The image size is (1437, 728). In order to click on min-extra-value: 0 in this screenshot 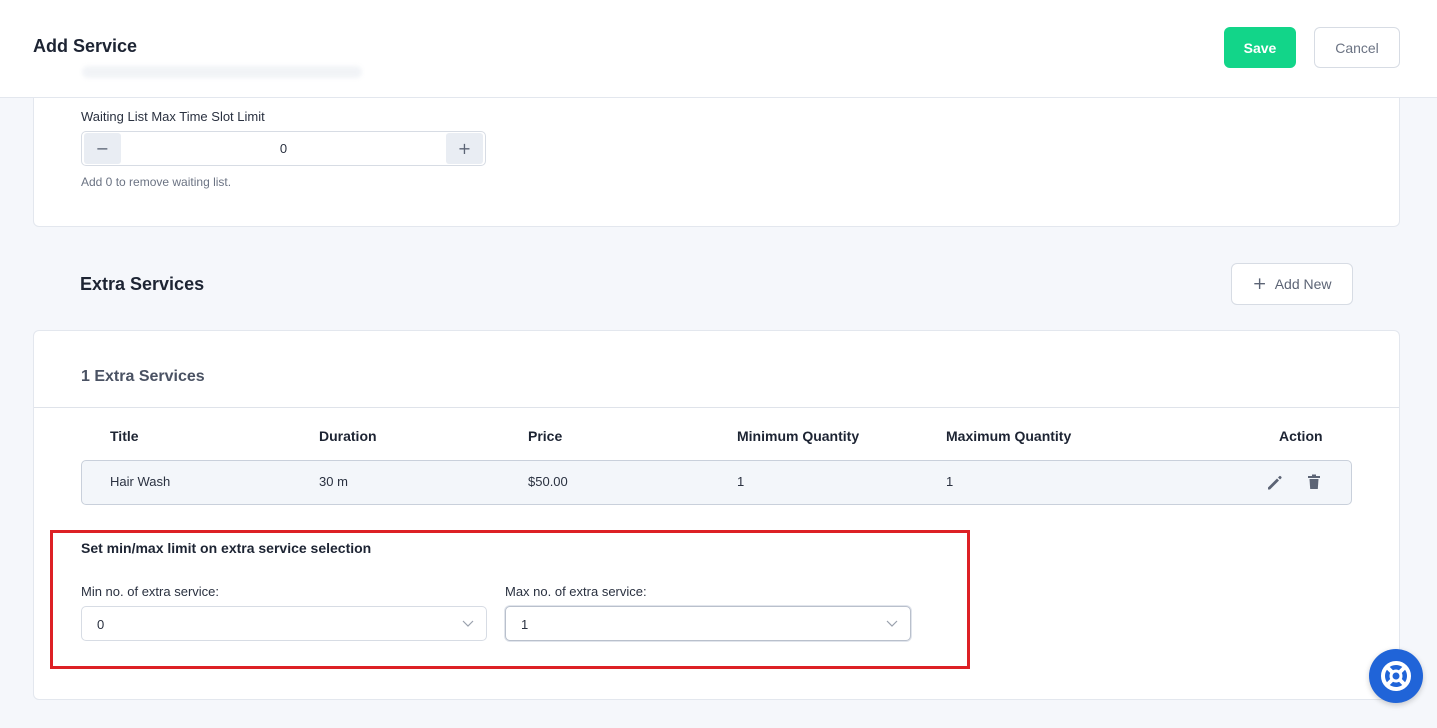, I will do `click(101, 624)`.